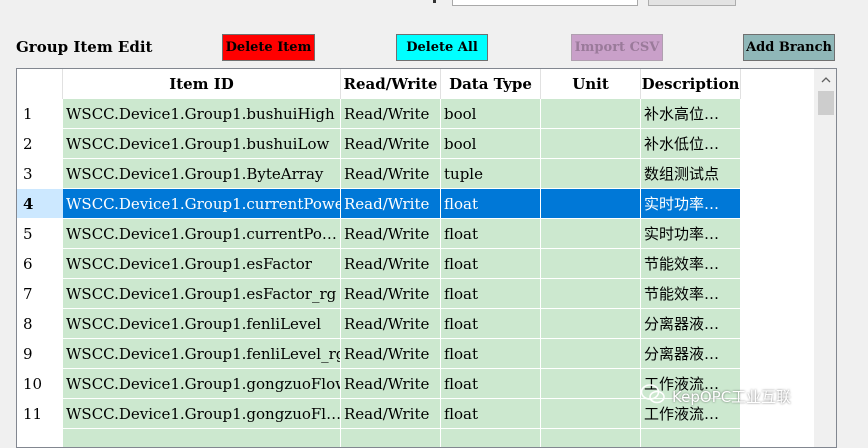 This screenshot has height=448, width=868. Describe the element at coordinates (202, 438) in the screenshot. I see `cell-item-id` at that location.